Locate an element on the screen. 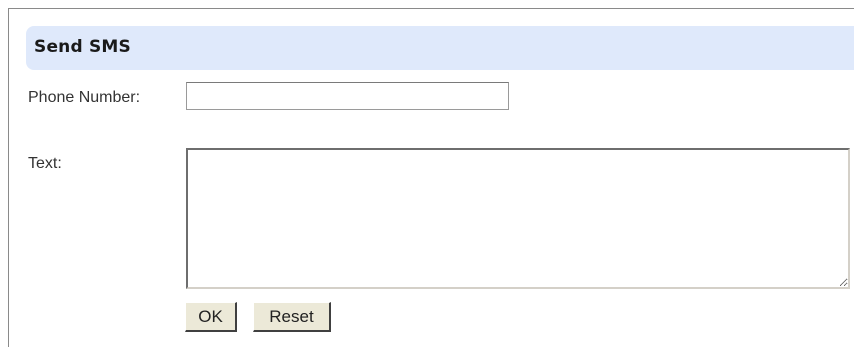 The image size is (854, 347). phone-number-label: Phone Number: is located at coordinates (84, 97).